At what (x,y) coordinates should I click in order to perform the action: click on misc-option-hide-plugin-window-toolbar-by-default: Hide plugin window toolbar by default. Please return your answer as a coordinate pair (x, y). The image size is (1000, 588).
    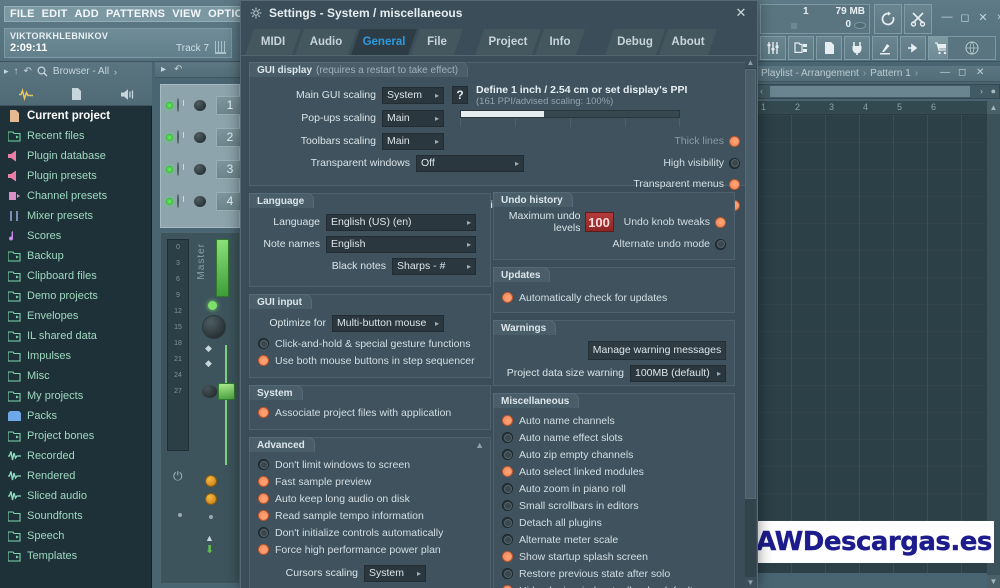
    Looking at the image, I should click on (614, 585).